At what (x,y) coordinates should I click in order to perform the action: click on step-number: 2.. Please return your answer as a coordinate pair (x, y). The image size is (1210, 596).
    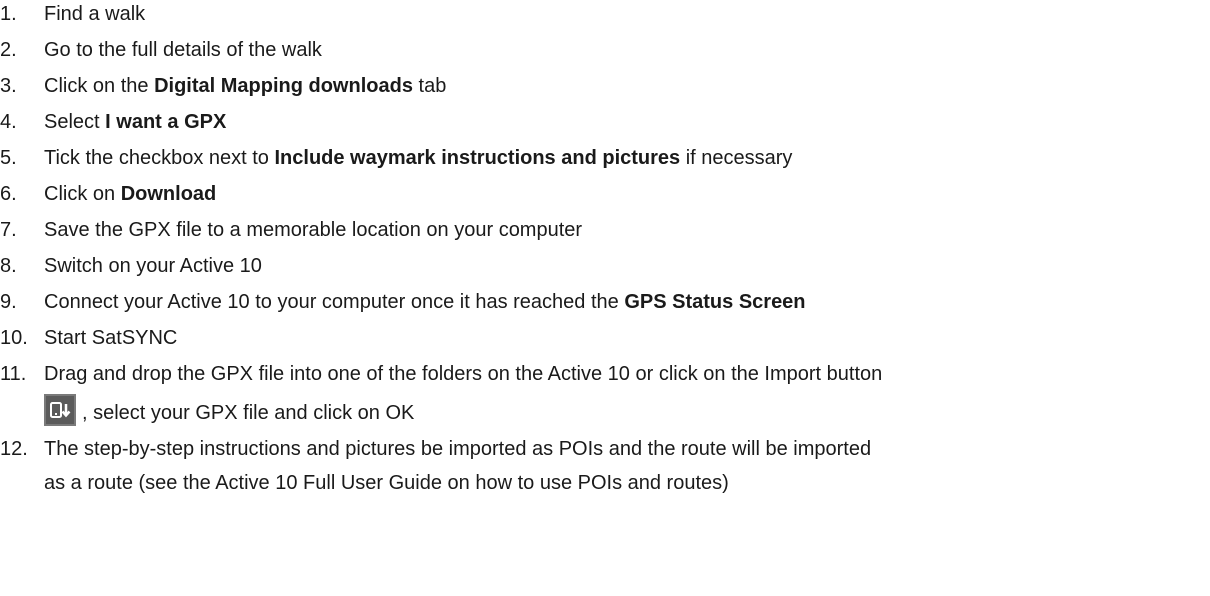
    Looking at the image, I should click on (8, 50).